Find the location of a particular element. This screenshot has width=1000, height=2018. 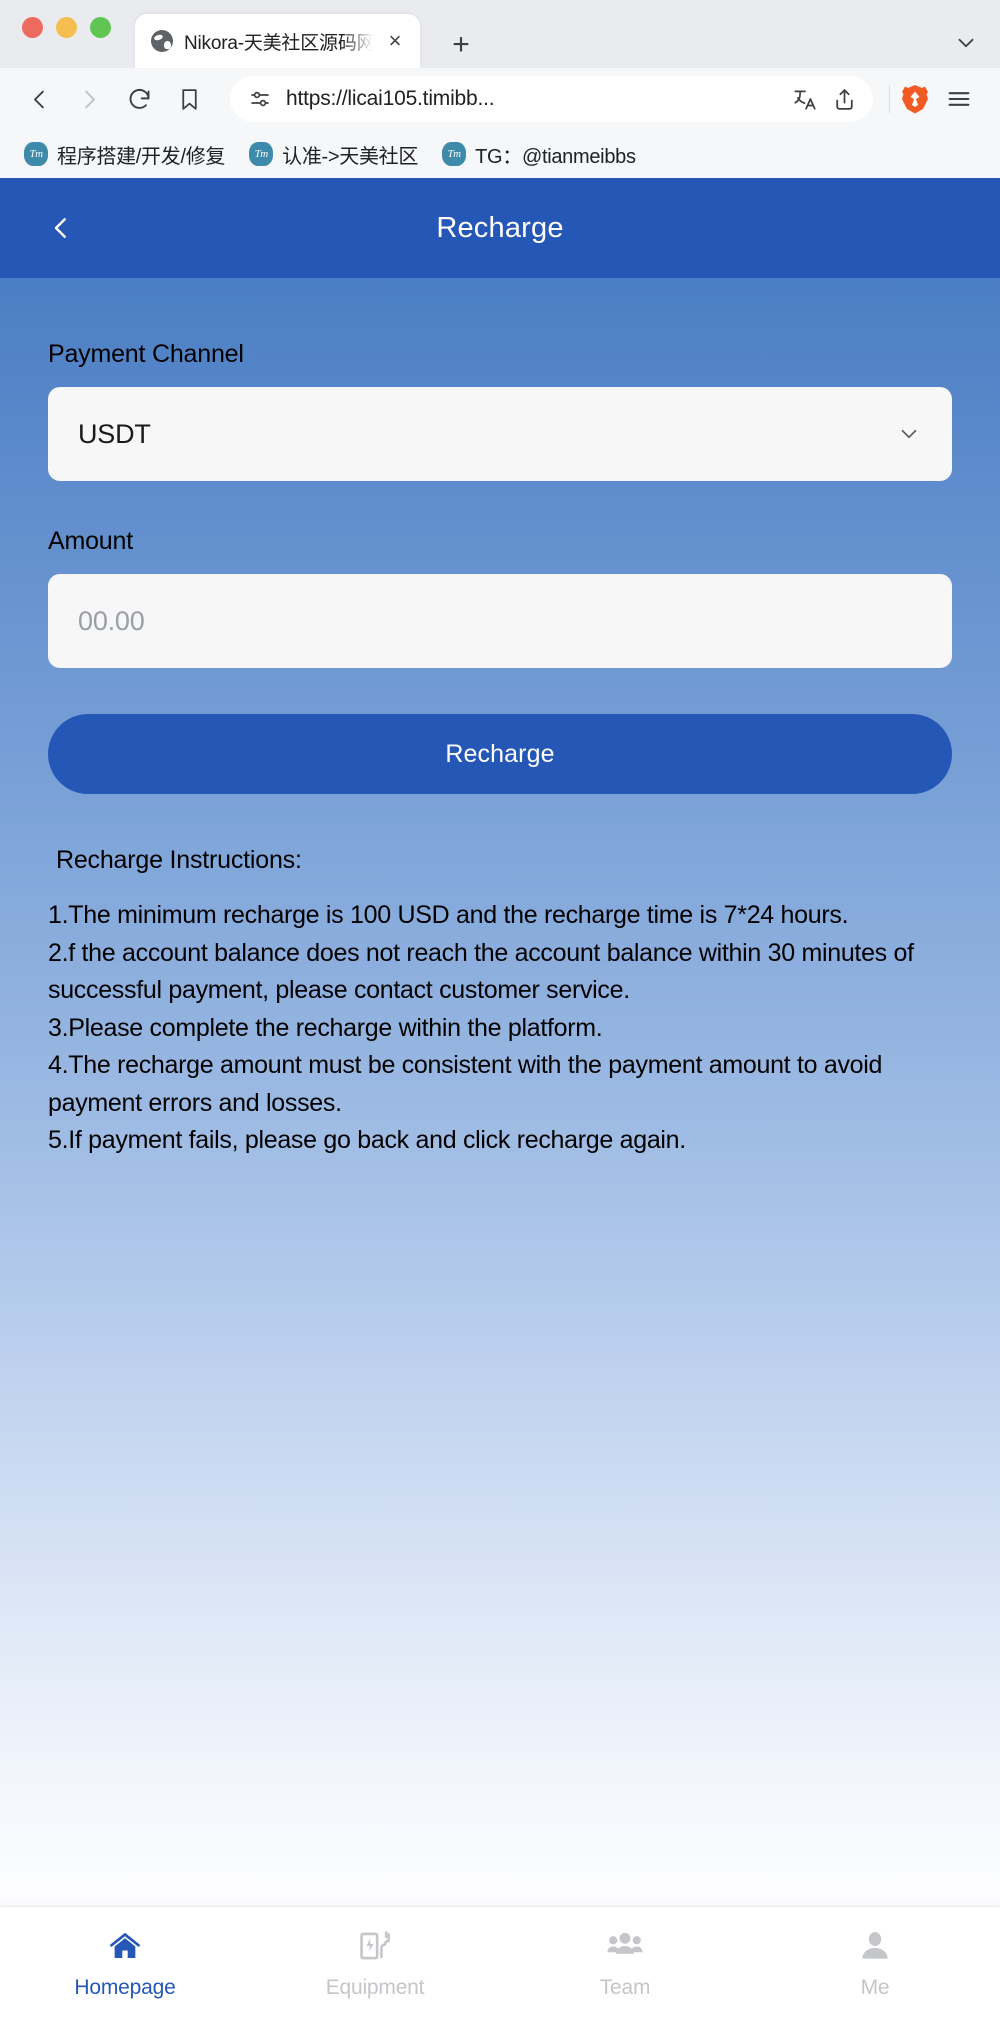

page-title: Recharge is located at coordinates (500, 227).